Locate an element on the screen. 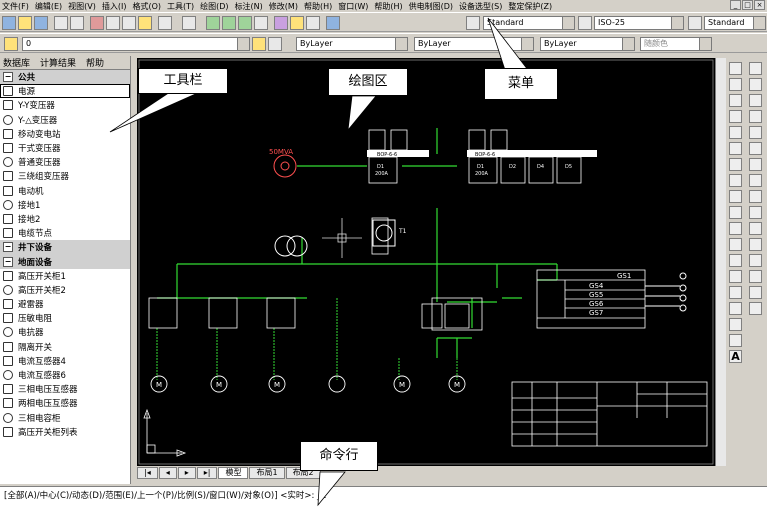  device-item: 避雷器 is located at coordinates (65, 304).